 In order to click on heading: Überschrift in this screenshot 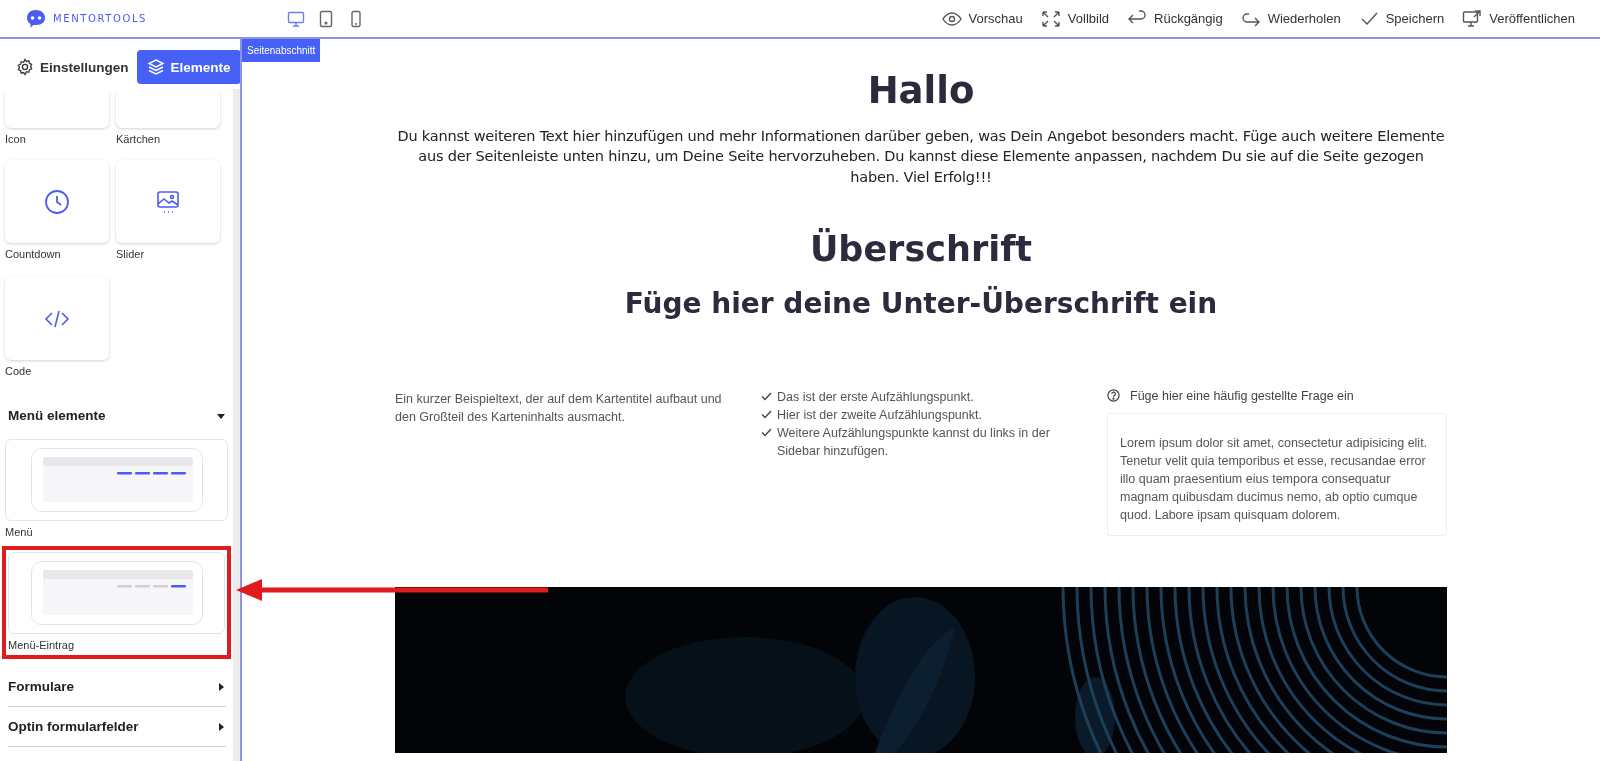, I will do `click(921, 248)`.